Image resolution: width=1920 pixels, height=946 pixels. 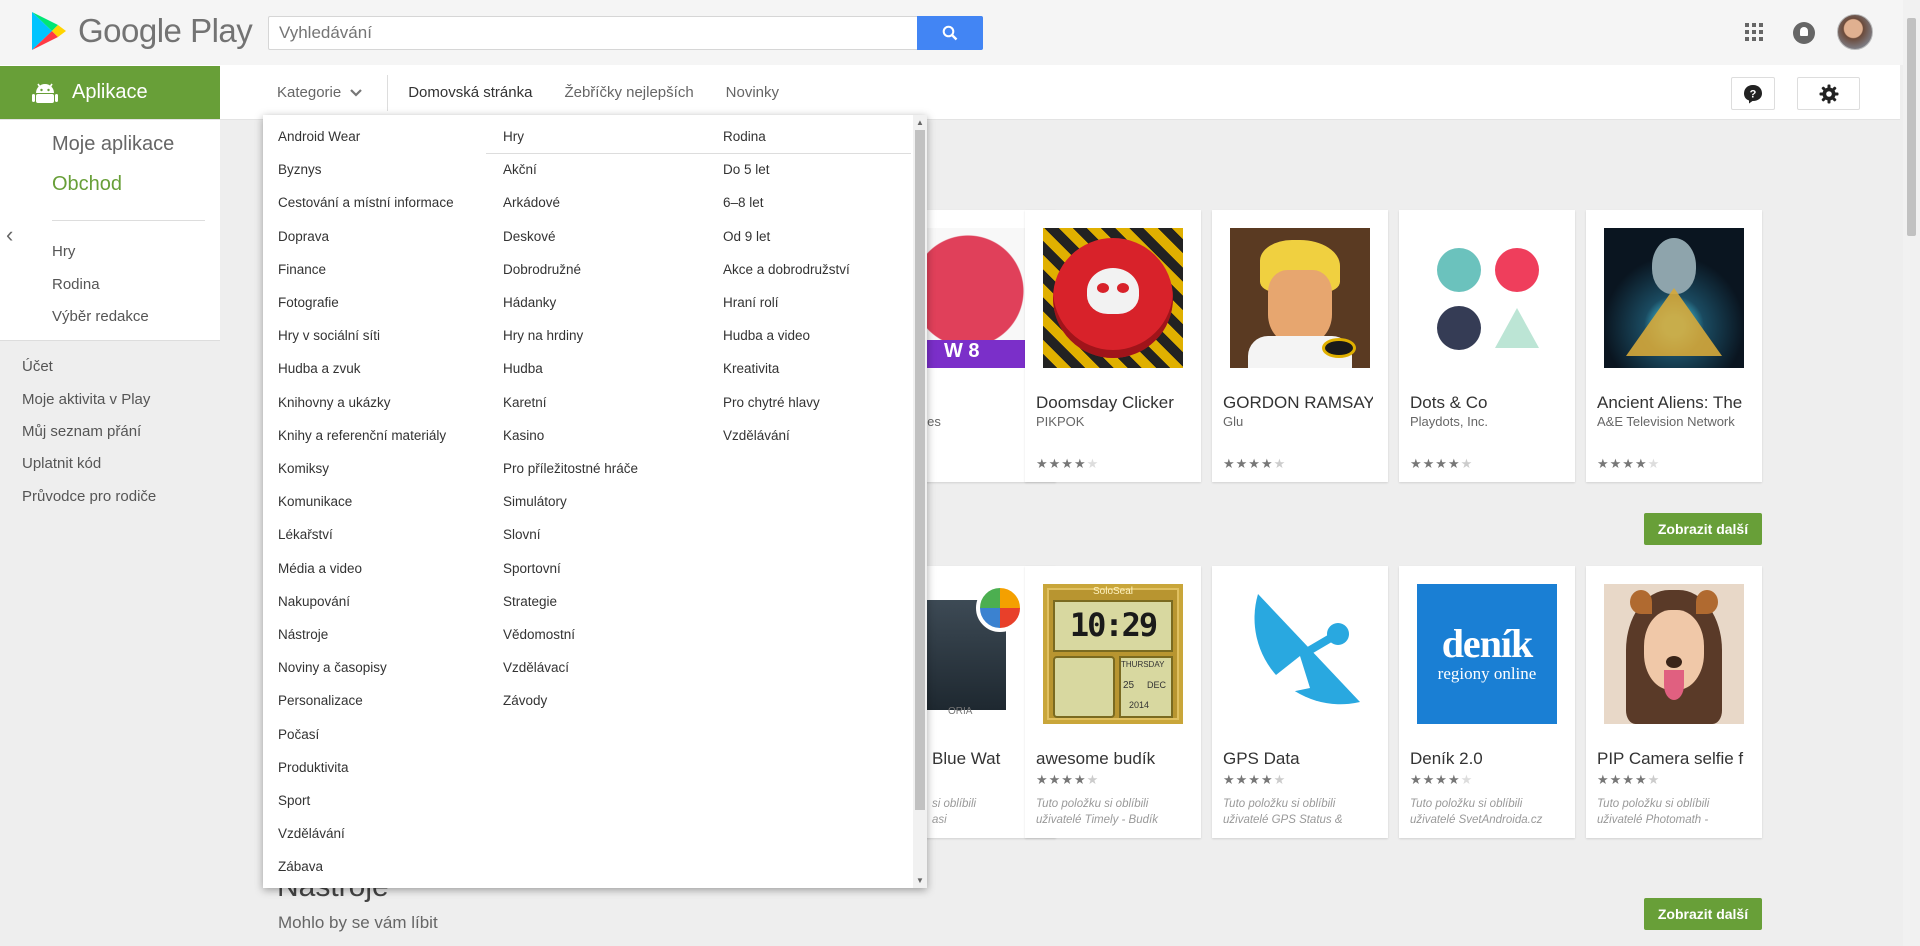 I want to click on family-category-item-4: Akce a dobrodružství, so click(x=786, y=269).